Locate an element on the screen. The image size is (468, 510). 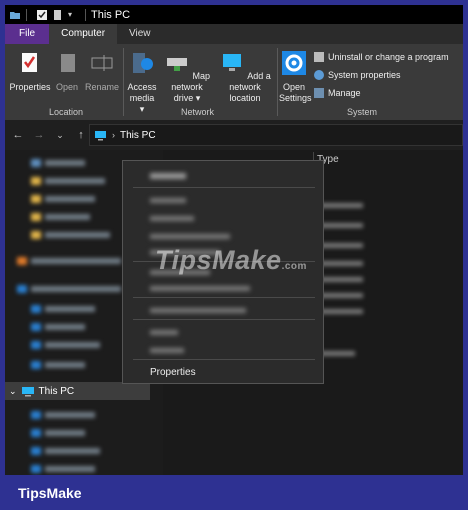
network-drive-icon is located at coordinates (176, 64).